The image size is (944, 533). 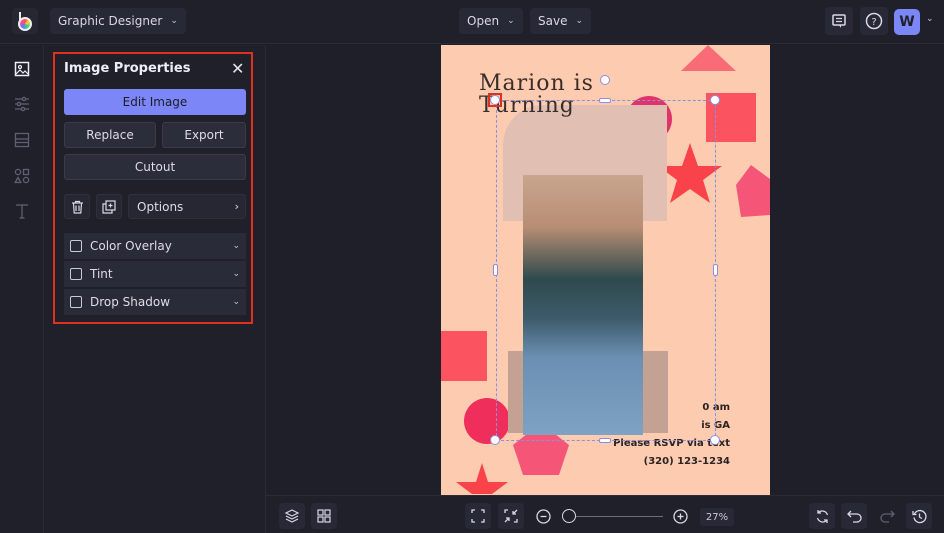 I want to click on refresh-icon, so click(x=822, y=516).